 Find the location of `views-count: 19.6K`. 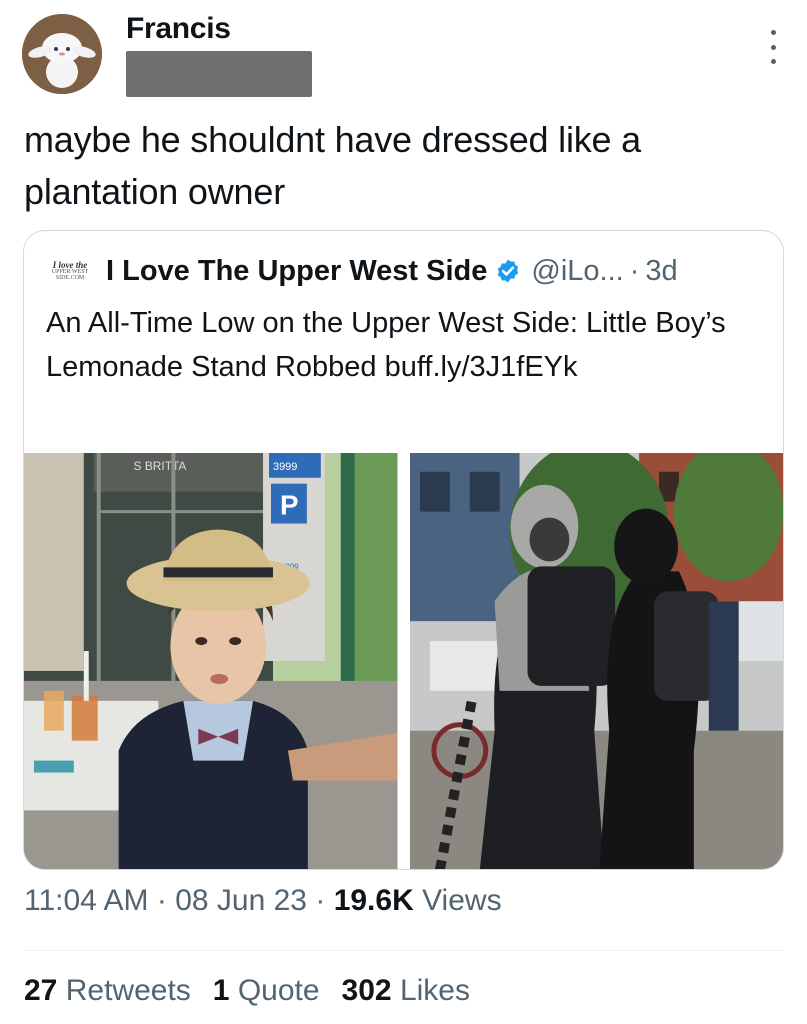

views-count: 19.6K is located at coordinates (373, 900).